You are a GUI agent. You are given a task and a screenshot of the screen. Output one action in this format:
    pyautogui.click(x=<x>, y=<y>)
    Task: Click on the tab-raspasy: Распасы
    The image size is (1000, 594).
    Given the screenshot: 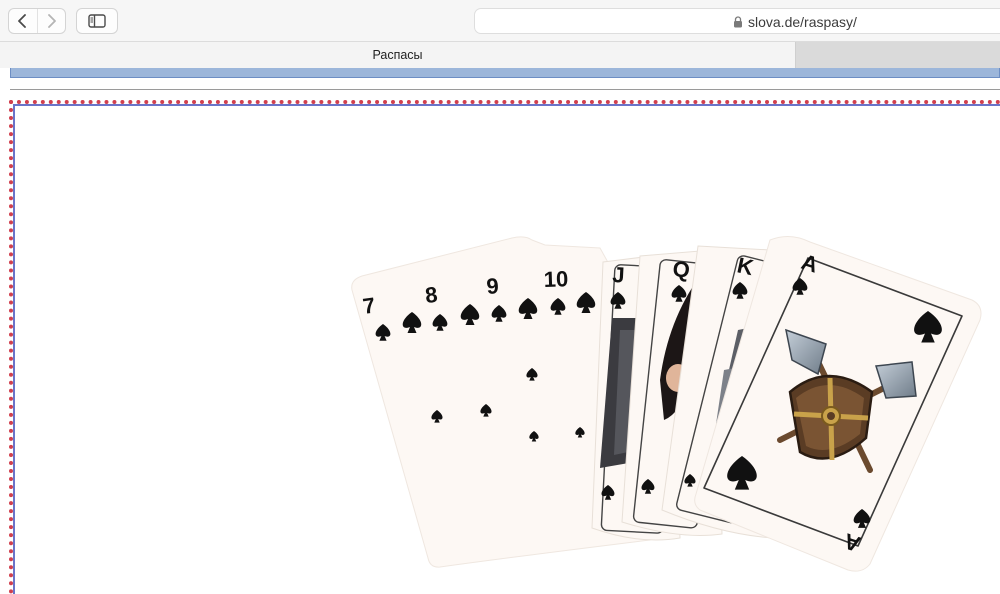 What is the action you would take?
    pyautogui.click(x=397, y=55)
    